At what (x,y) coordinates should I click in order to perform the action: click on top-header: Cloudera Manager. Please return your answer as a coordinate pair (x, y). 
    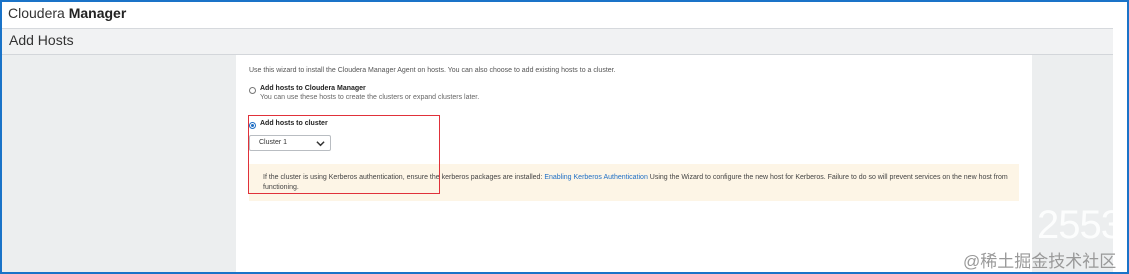
    Looking at the image, I should click on (557, 15).